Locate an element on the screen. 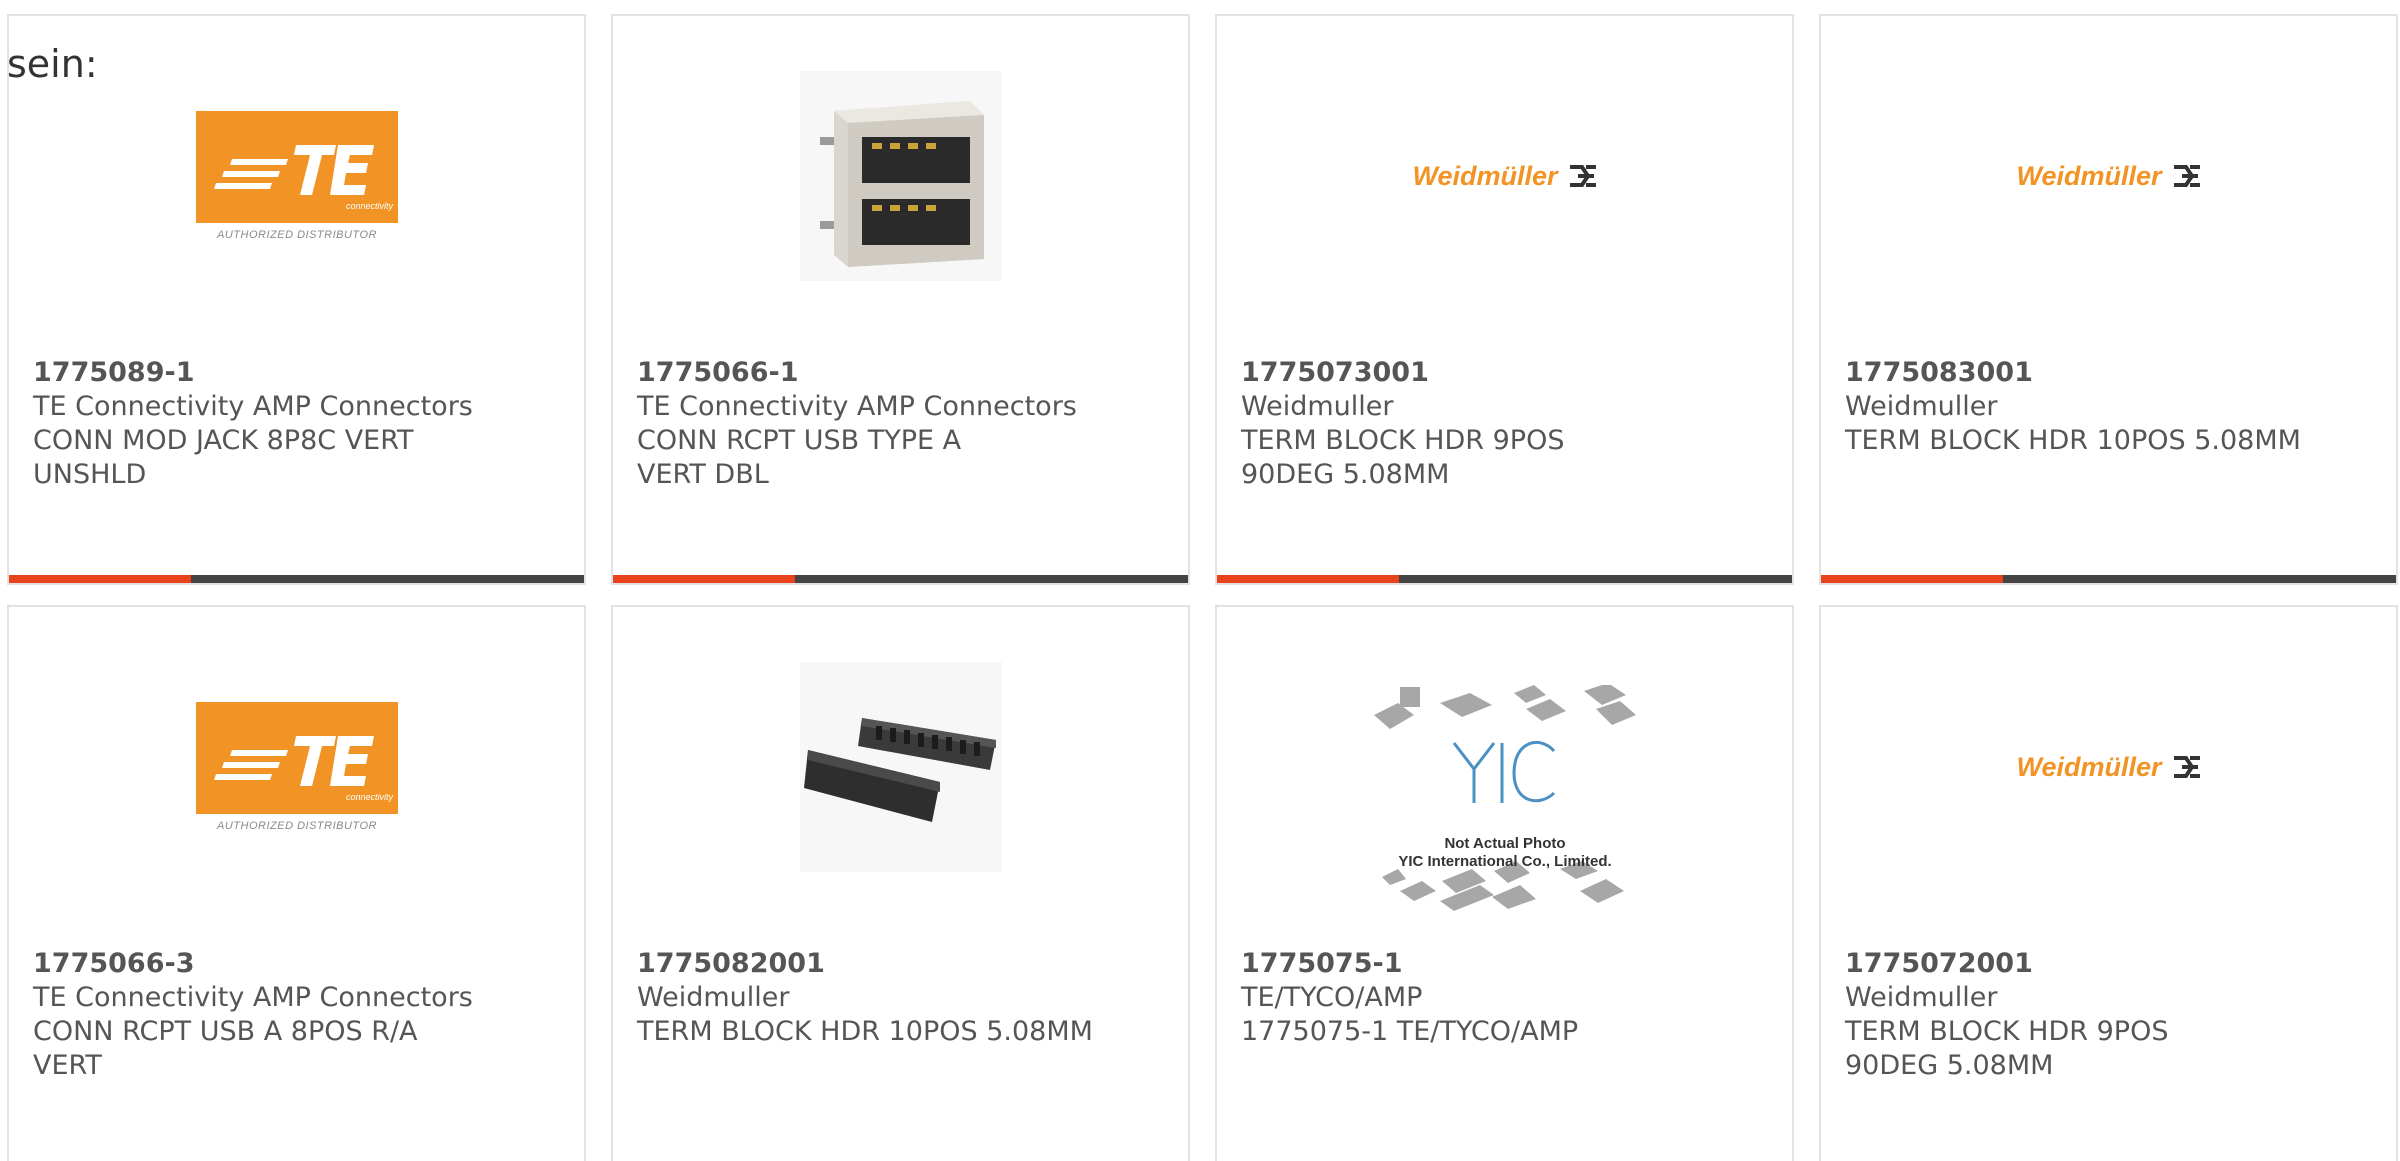 The width and height of the screenshot is (2400, 1161). part-number-link: 1775082001 is located at coordinates (857, 964).